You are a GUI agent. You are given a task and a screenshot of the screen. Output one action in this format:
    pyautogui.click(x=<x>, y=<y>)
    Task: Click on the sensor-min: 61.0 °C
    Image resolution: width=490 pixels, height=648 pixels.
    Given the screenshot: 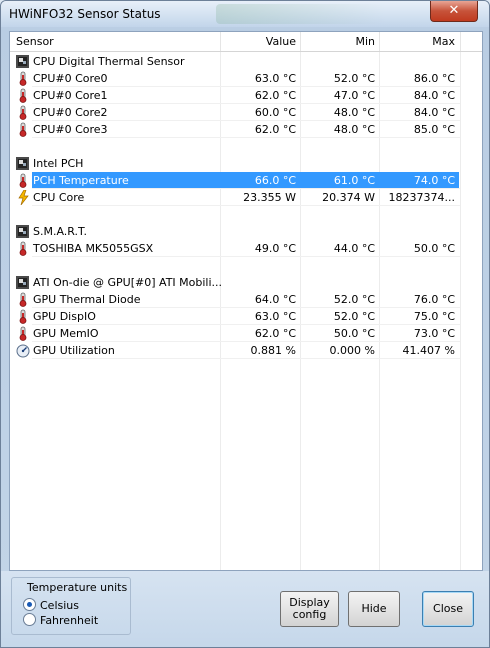 What is the action you would take?
    pyautogui.click(x=354, y=180)
    